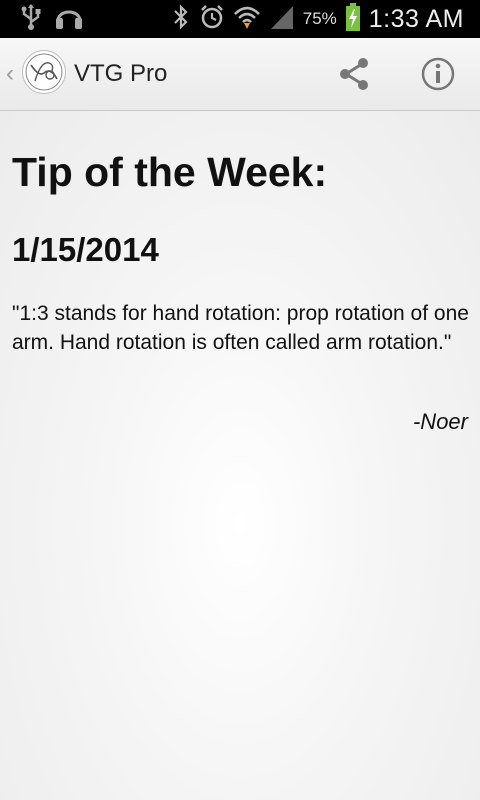 Image resolution: width=480 pixels, height=800 pixels. I want to click on battery-charging-icon, so click(353, 19).